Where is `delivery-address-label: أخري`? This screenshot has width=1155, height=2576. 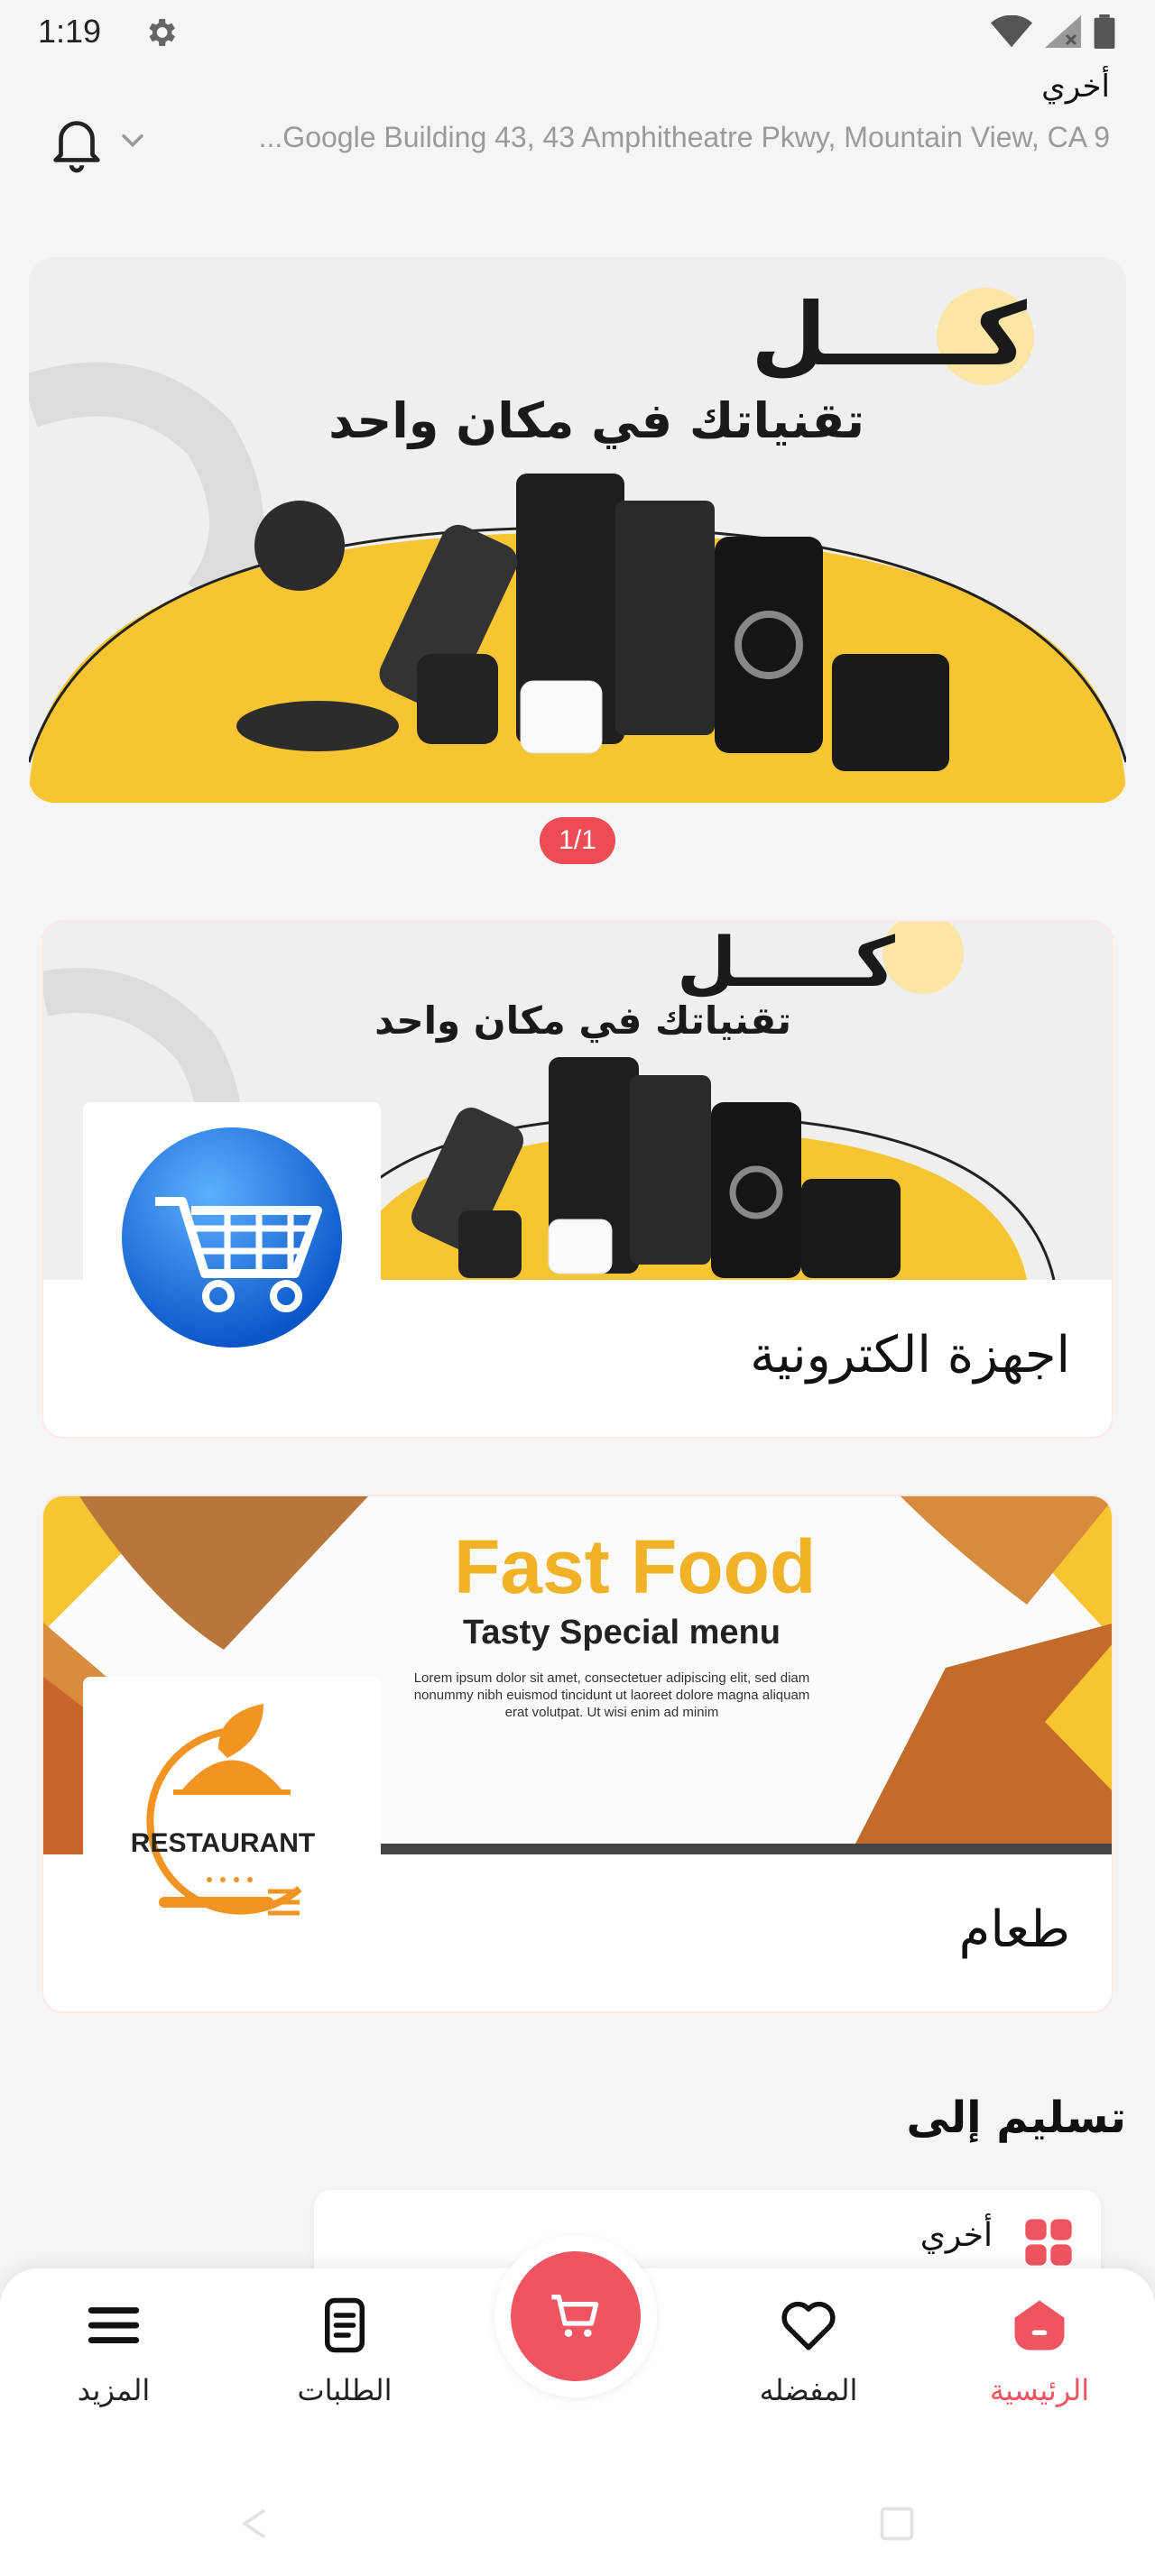 delivery-address-label: أخري is located at coordinates (956, 2235).